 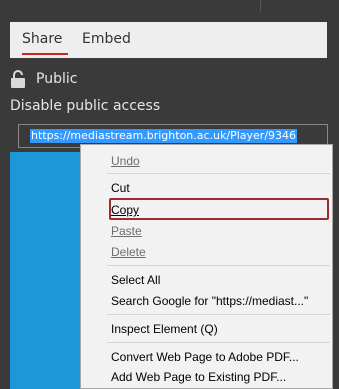 I want to click on menu-delete-label: Delete, so click(x=128, y=252).